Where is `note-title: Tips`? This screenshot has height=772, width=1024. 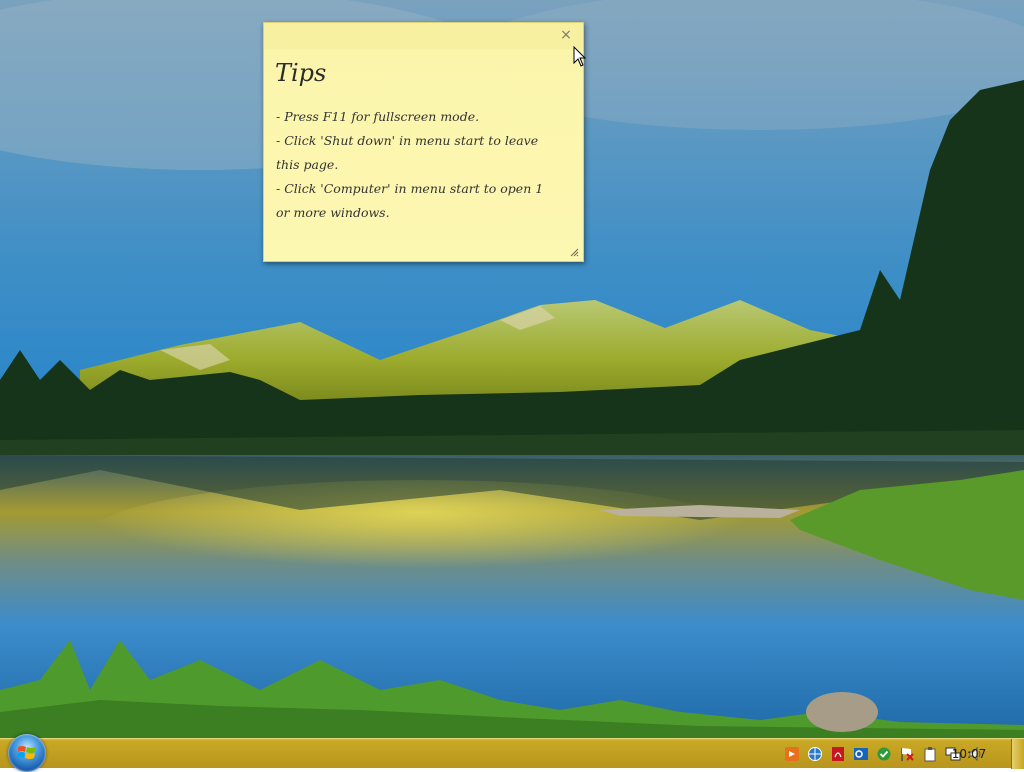
note-title: Tips is located at coordinates (301, 73).